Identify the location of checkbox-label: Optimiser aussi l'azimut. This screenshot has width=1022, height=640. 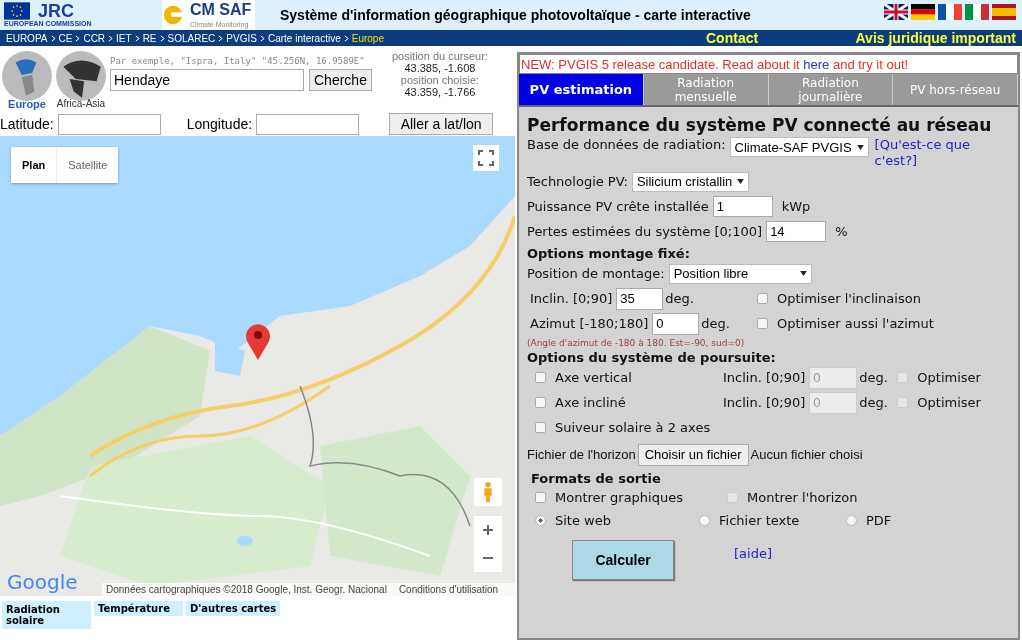
(855, 323).